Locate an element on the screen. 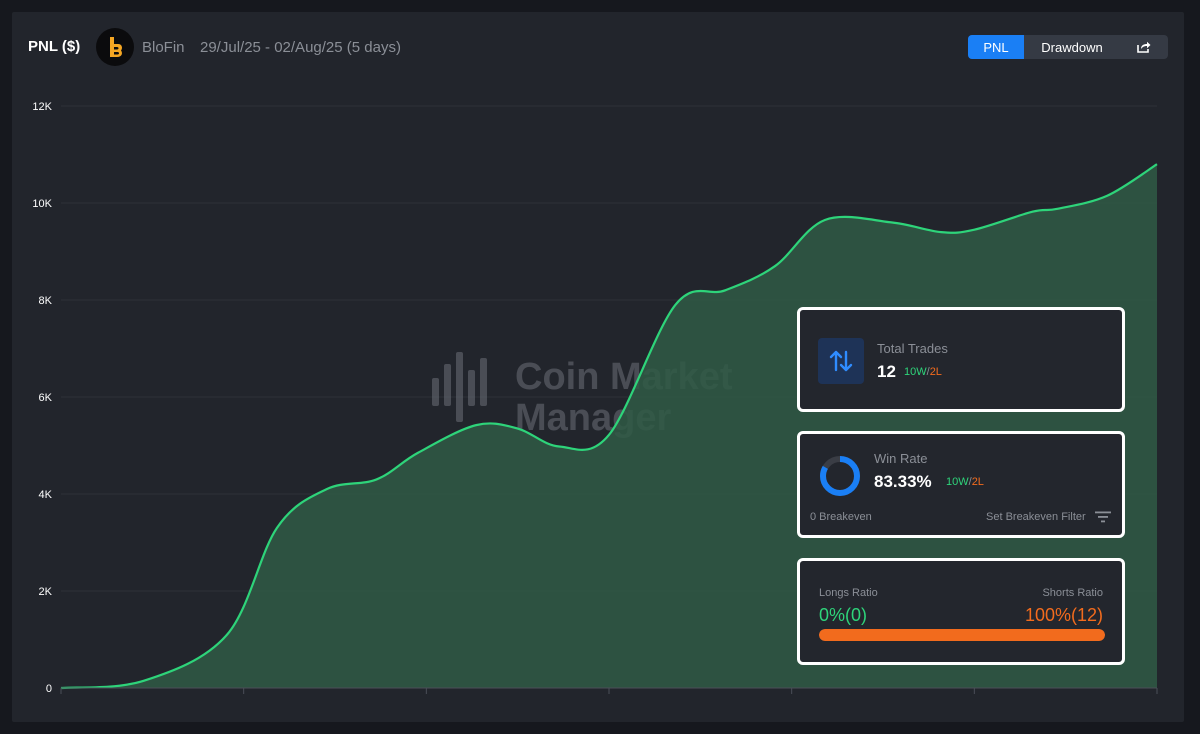 This screenshot has height=734, width=1200. shorts-ratio-label: Shorts Ratio is located at coordinates (1072, 593).